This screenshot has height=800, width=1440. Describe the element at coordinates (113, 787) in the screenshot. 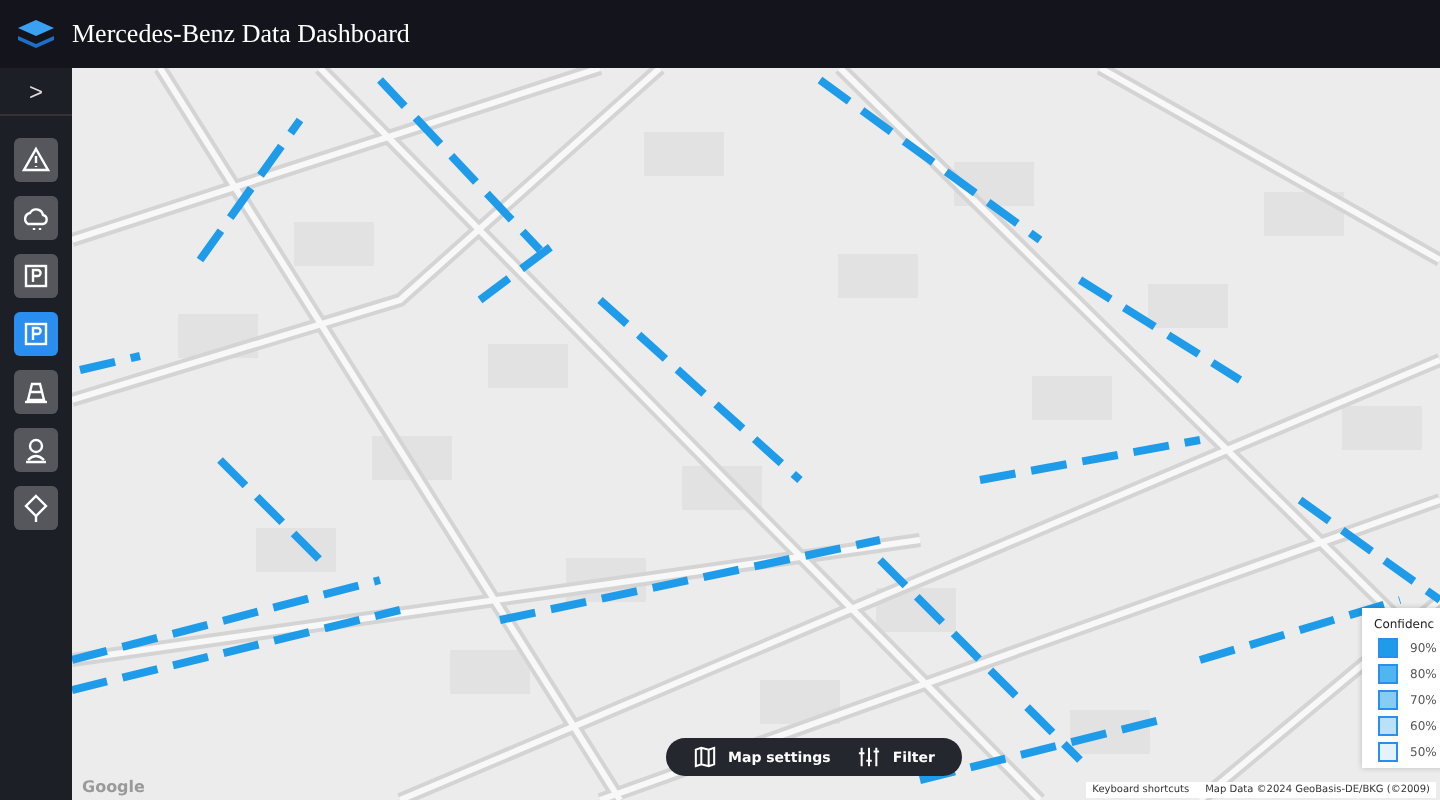

I see `google-logo-text: Google` at that location.